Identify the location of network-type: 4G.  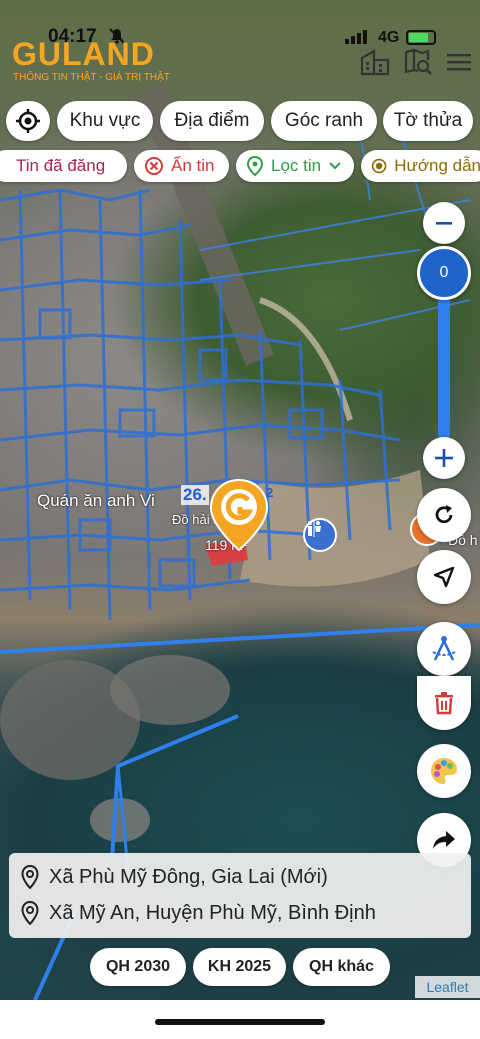
(389, 37).